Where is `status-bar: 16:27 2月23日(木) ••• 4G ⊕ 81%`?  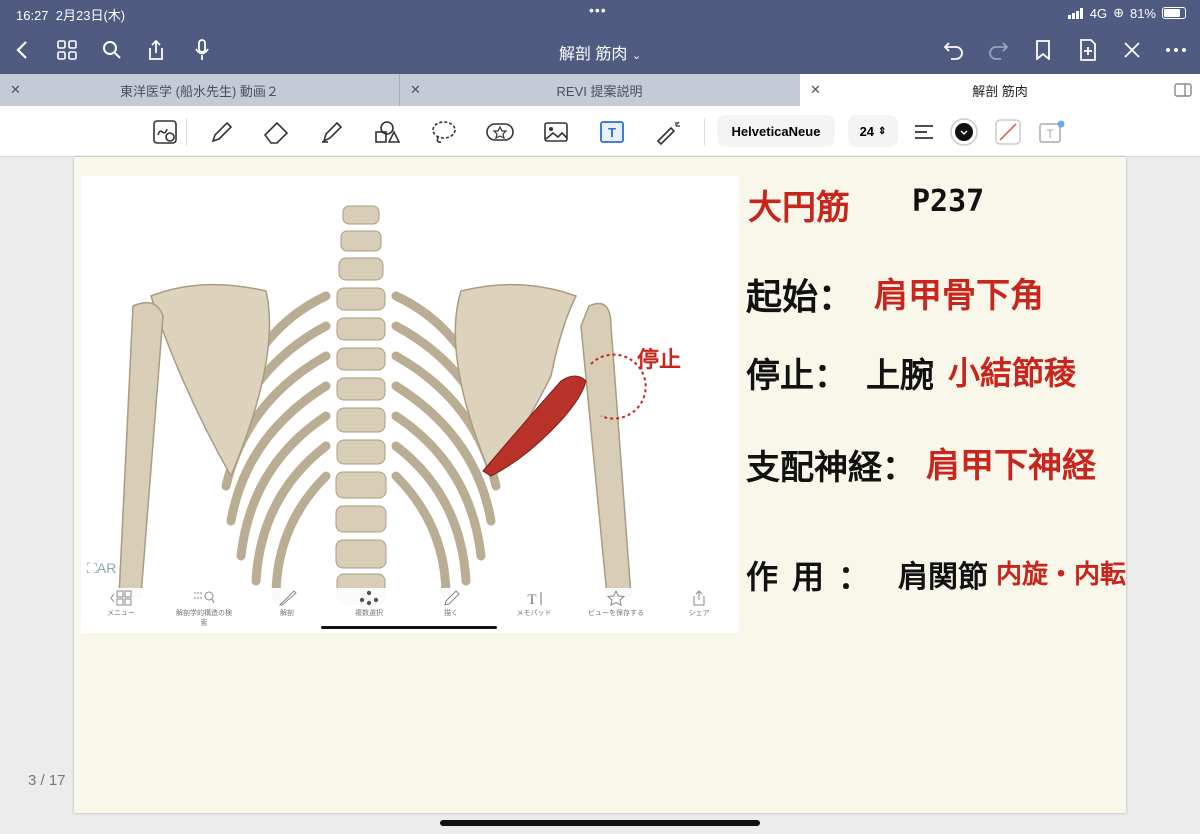 status-bar: 16:27 2月23日(木) ••• 4G ⊕ 81% is located at coordinates (600, 13).